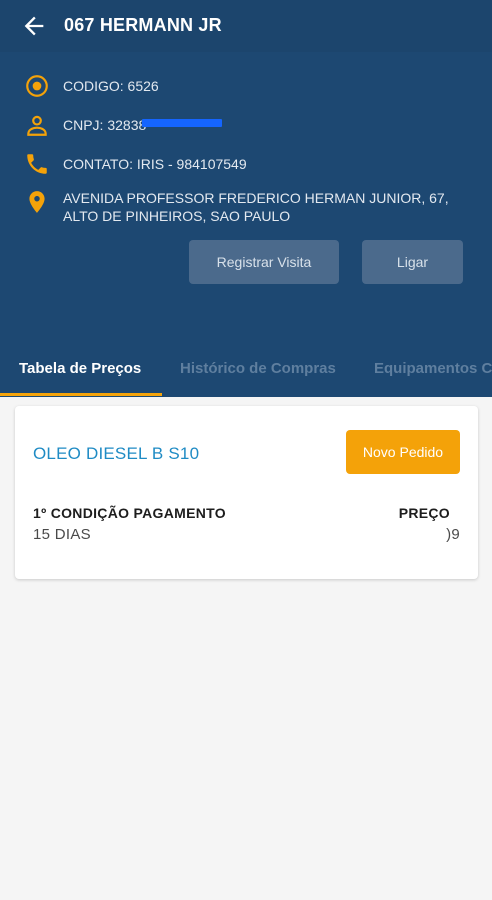 The width and height of the screenshot is (492, 900). What do you see at coordinates (155, 164) in the screenshot?
I see `contato-text: CONTATO: IRIS - 984107549` at bounding box center [155, 164].